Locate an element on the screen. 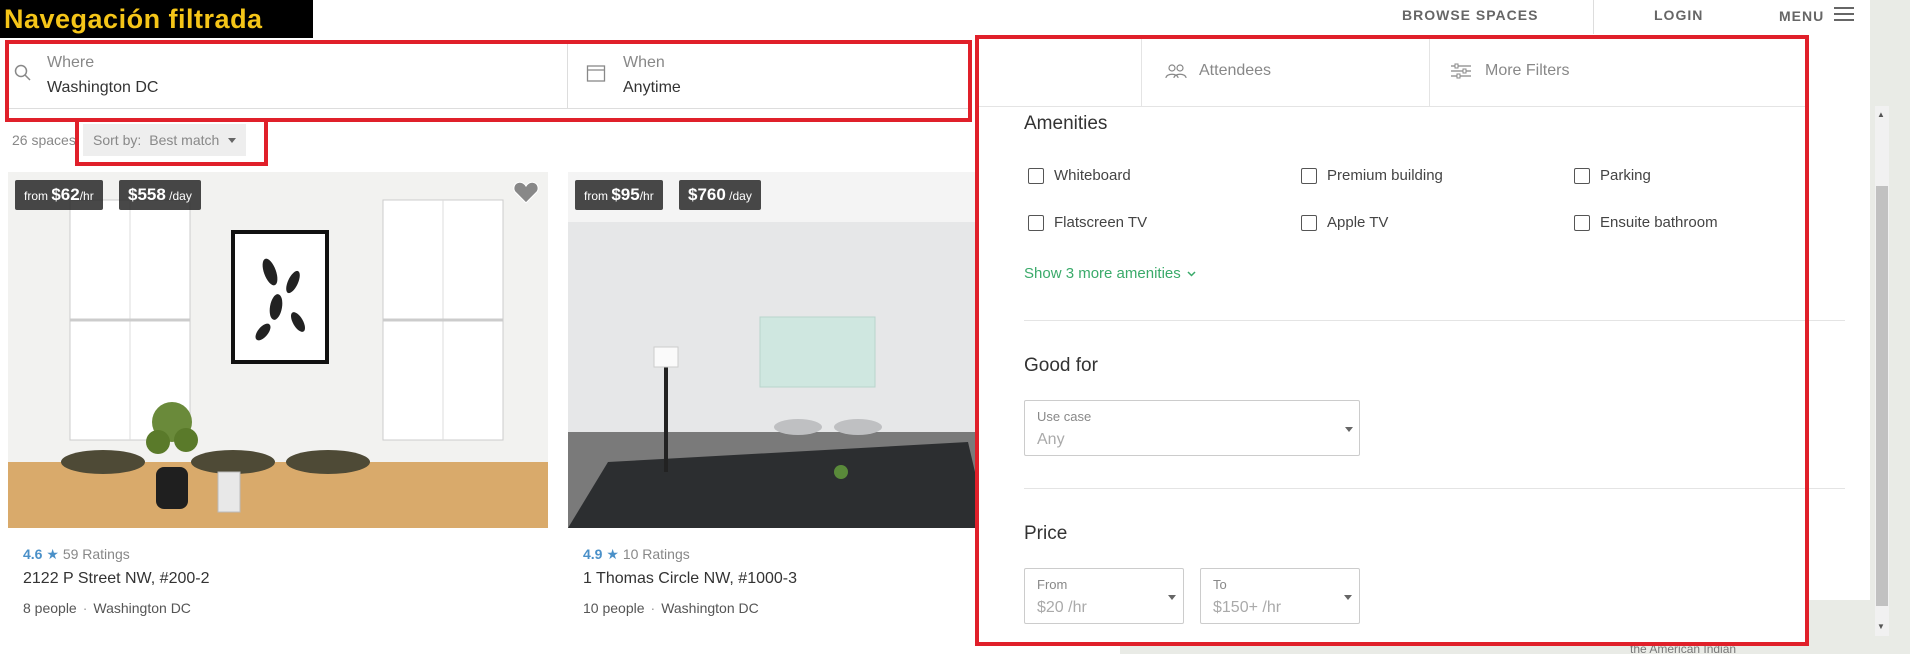 This screenshot has width=1910, height=656. scroll-up-arrow: ▲ is located at coordinates (1881, 114).